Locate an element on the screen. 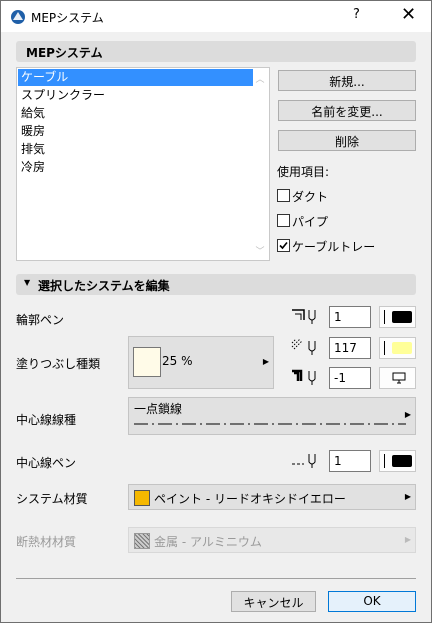 The image size is (432, 623). edit-section-title: 選択したシステムを編集 is located at coordinates (104, 286).